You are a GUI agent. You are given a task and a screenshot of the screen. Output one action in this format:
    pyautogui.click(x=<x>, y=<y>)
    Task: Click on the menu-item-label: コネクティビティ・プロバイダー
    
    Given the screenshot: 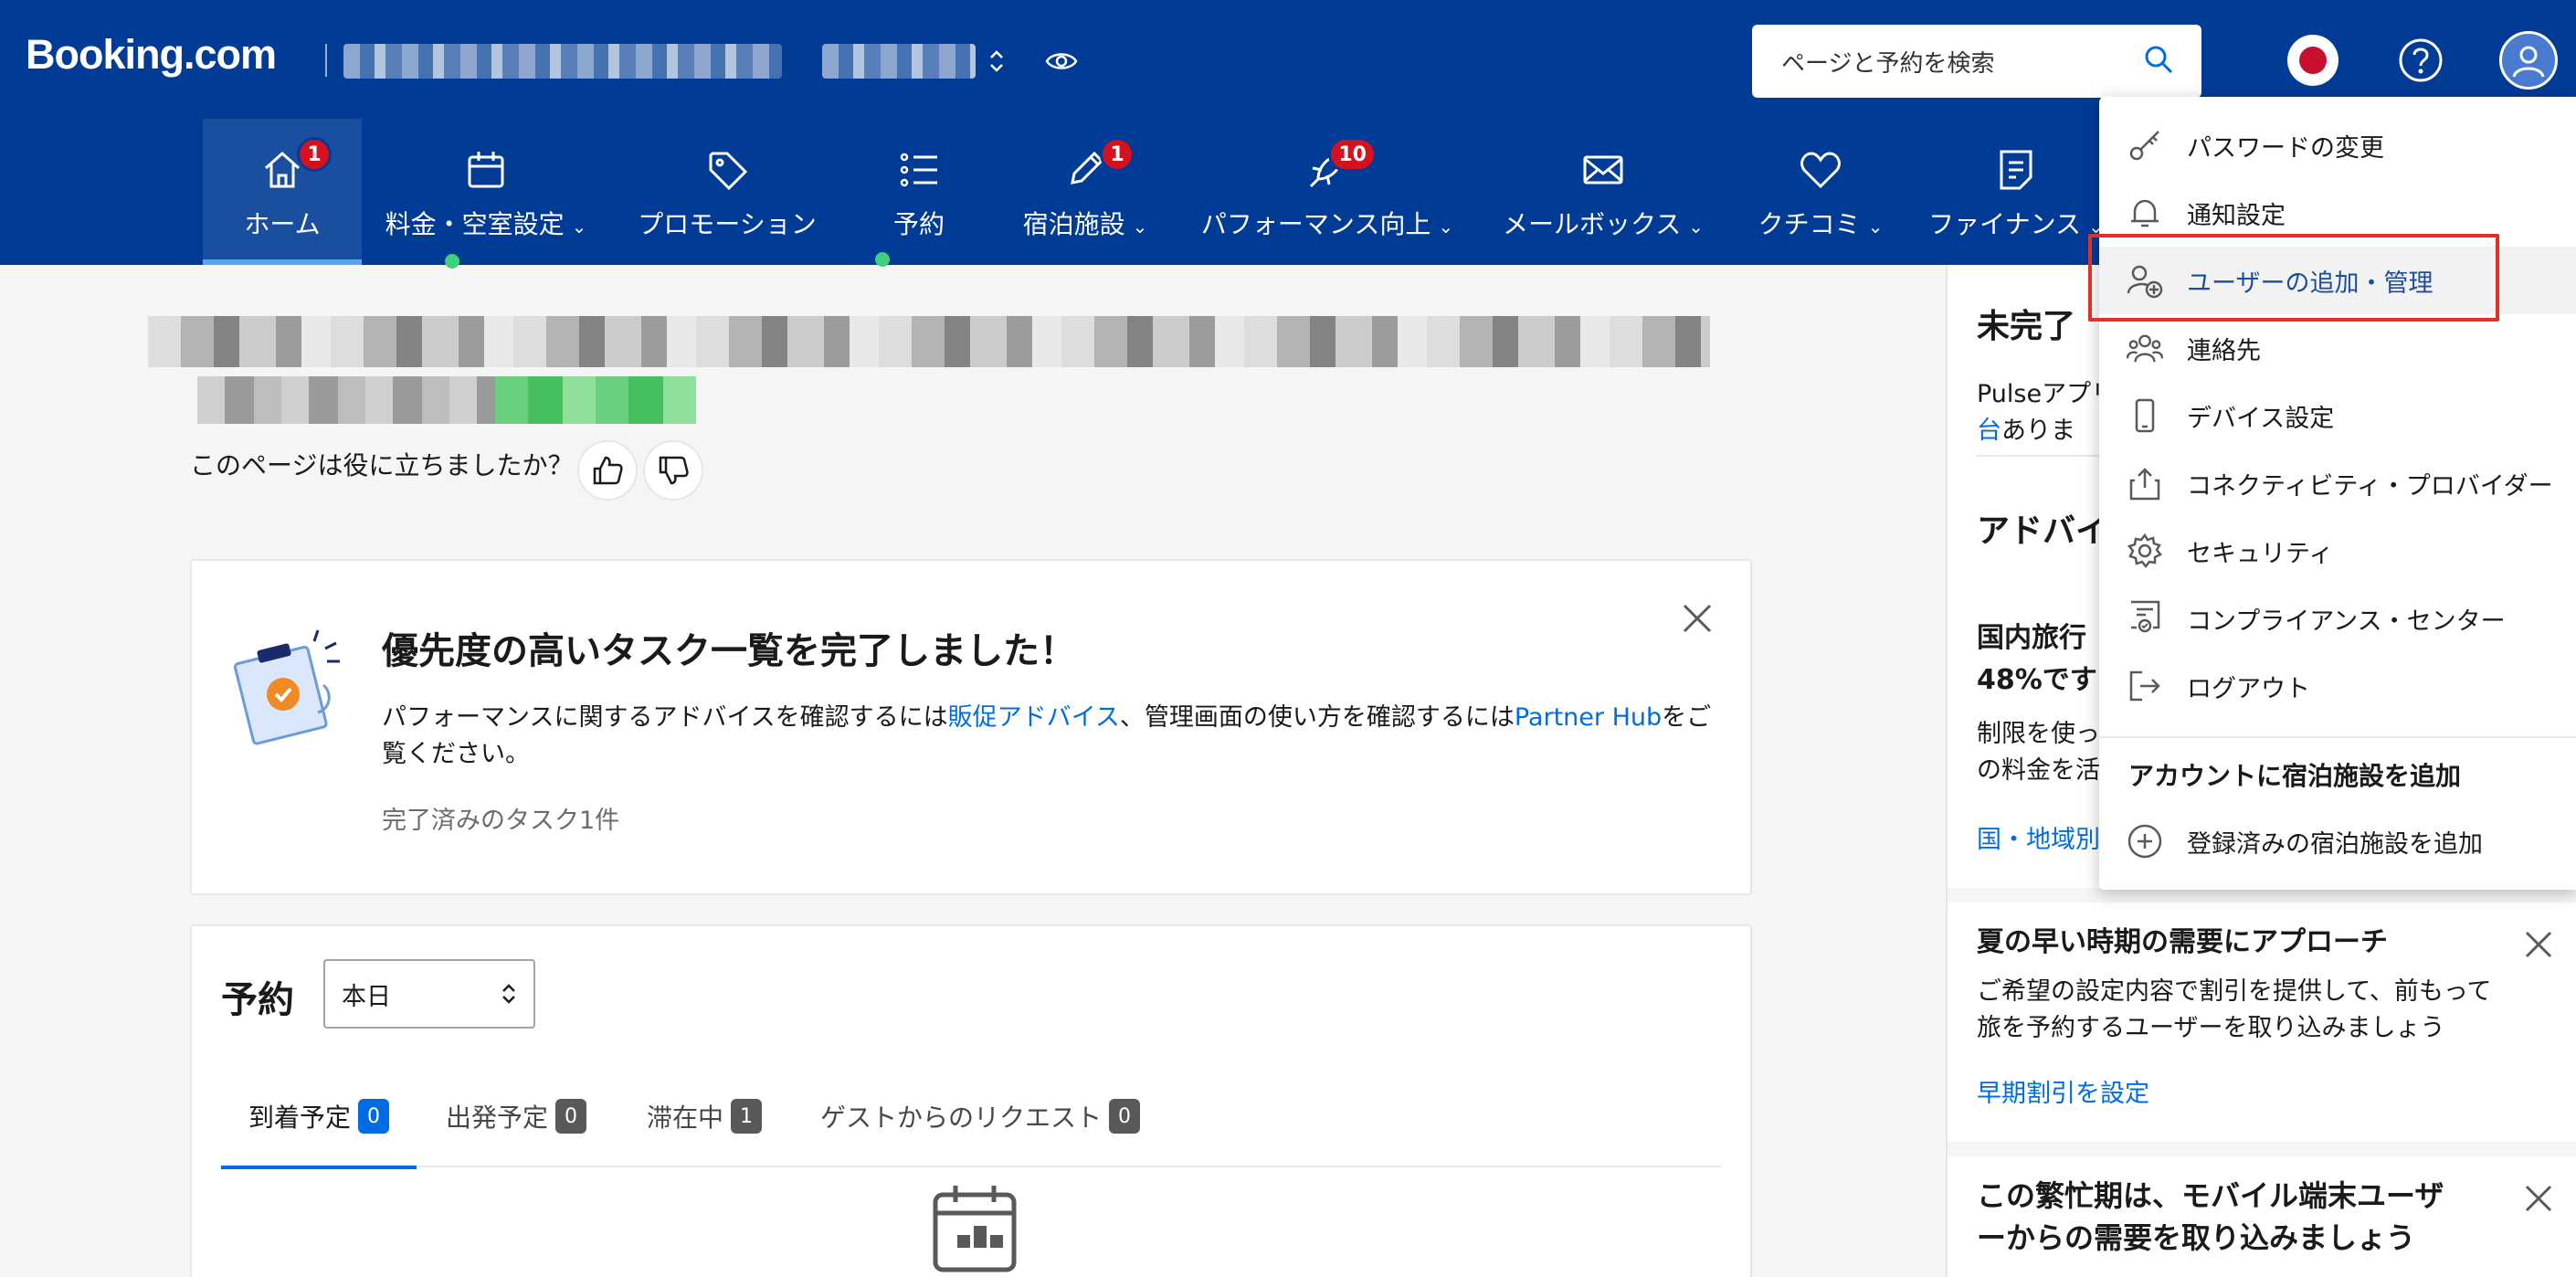 What is the action you would take?
    pyautogui.click(x=2370, y=486)
    